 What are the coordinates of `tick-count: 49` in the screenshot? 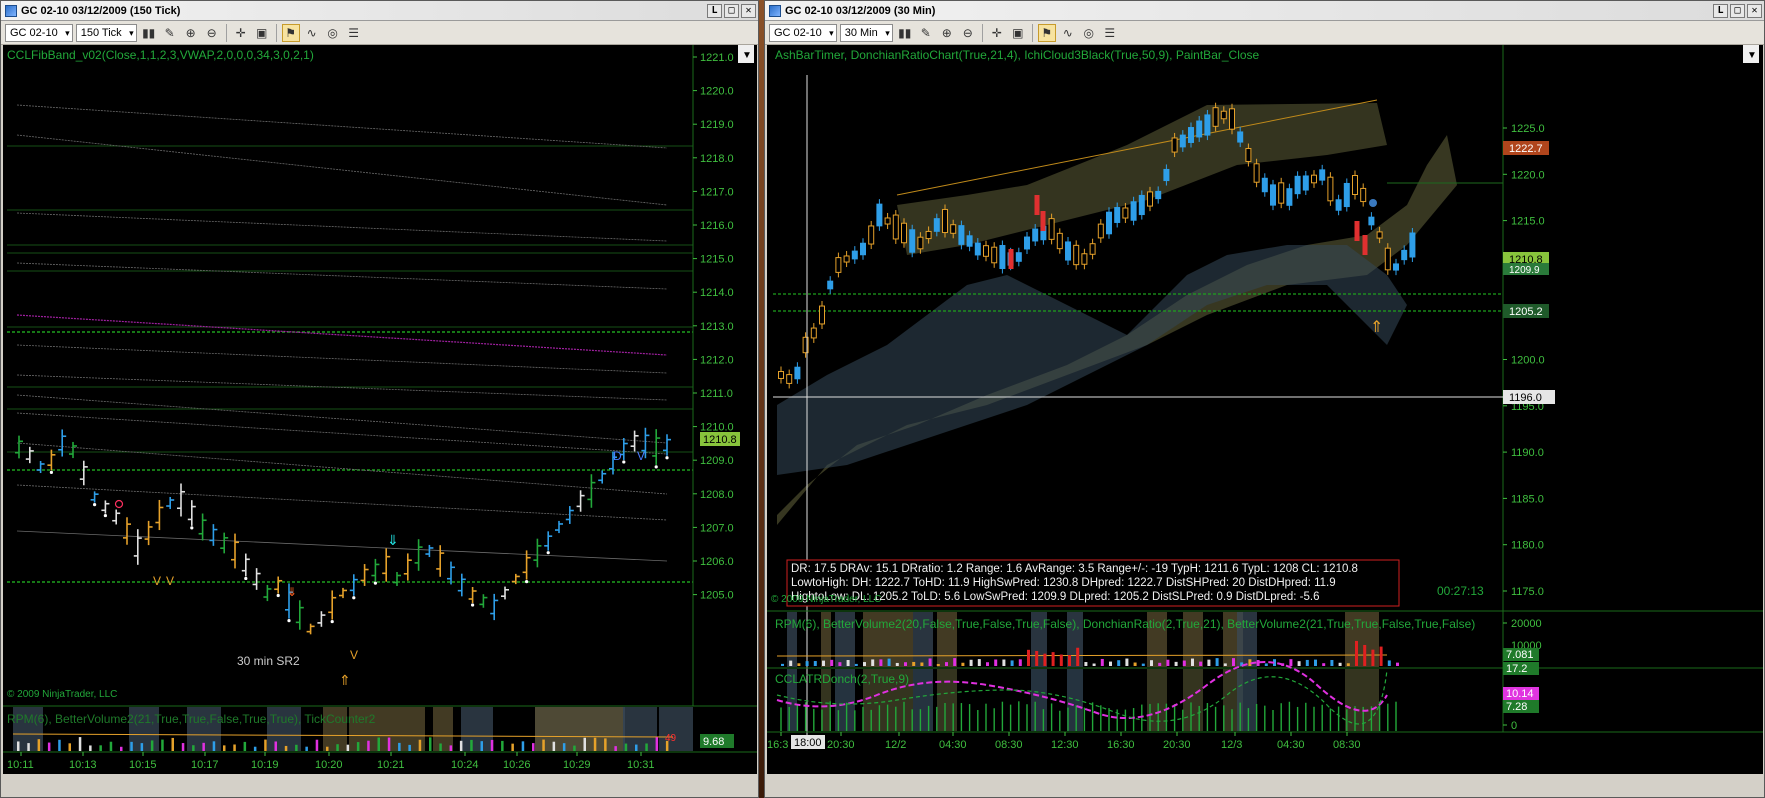 It's located at (671, 738).